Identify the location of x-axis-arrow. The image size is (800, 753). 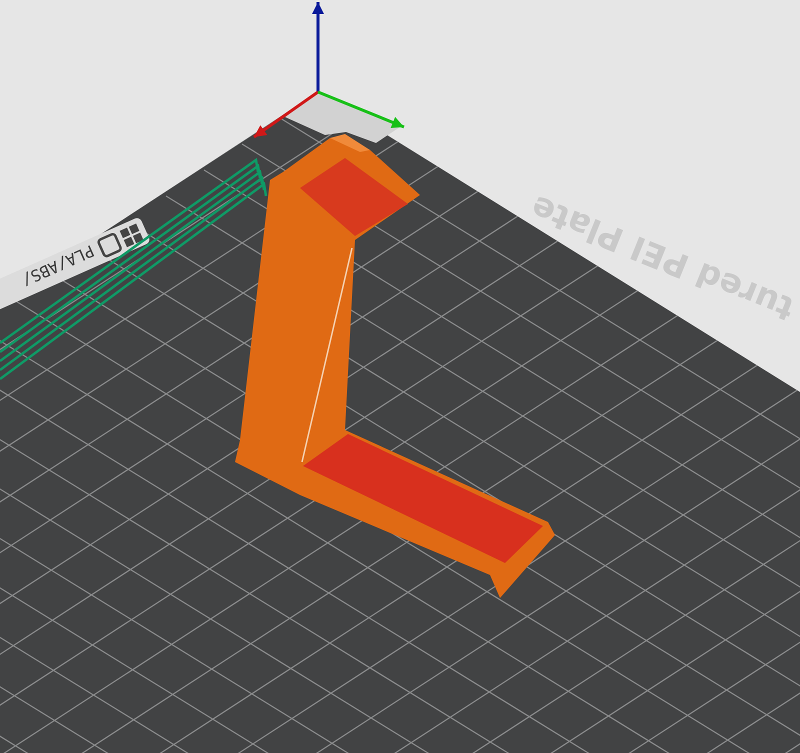
(286, 114).